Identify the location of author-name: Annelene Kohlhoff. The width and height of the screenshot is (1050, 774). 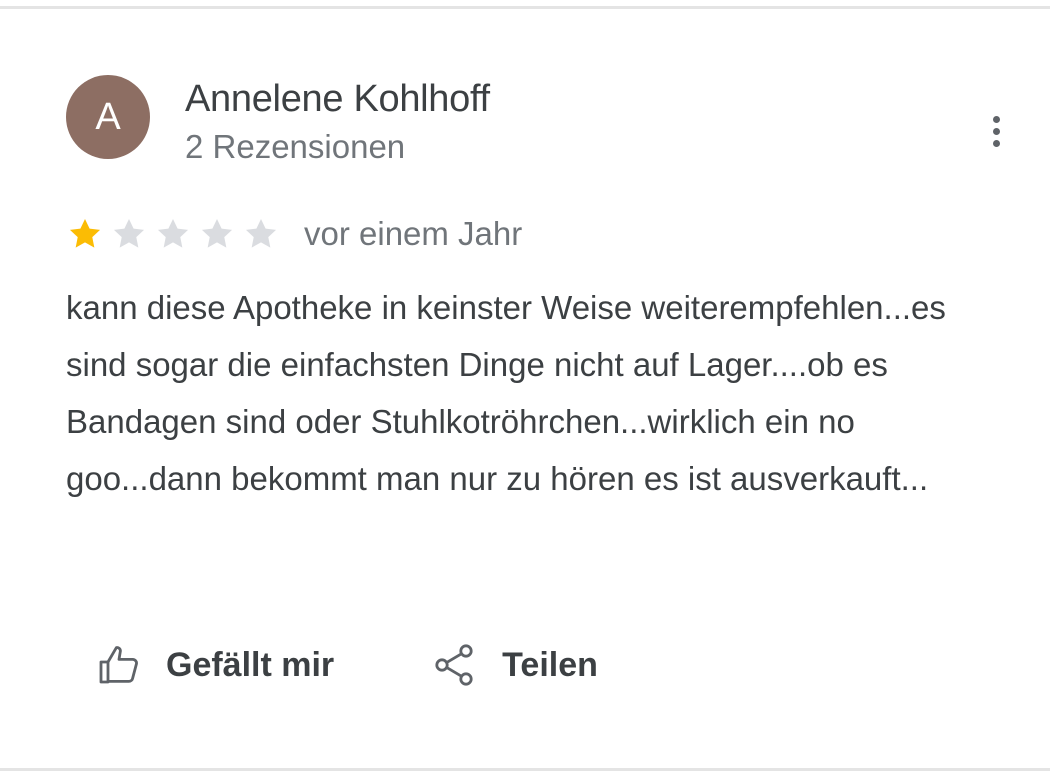
(337, 99).